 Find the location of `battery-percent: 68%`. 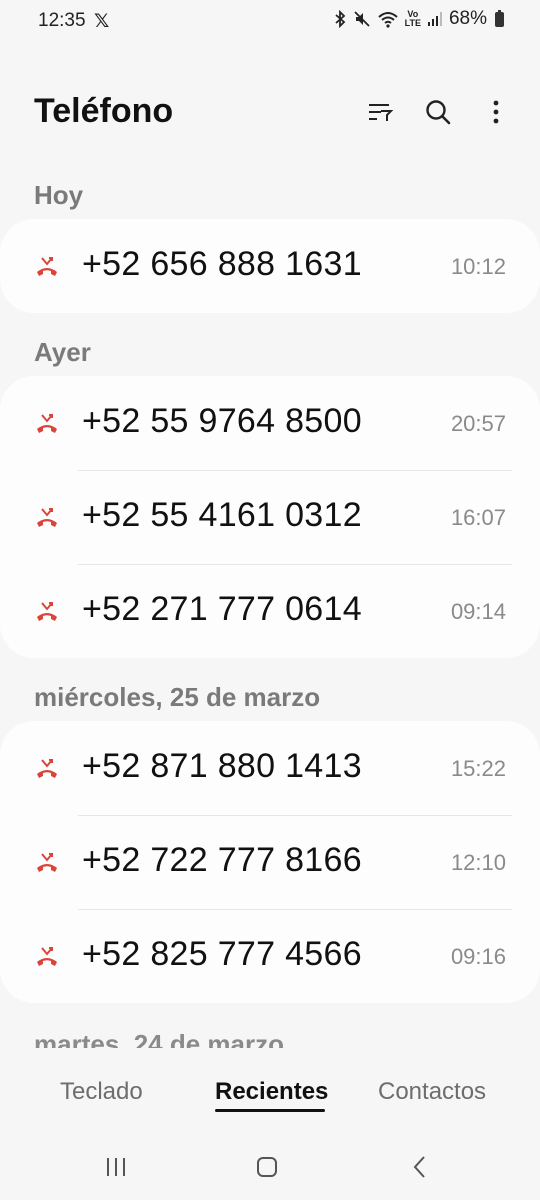

battery-percent: 68% is located at coordinates (467, 18).